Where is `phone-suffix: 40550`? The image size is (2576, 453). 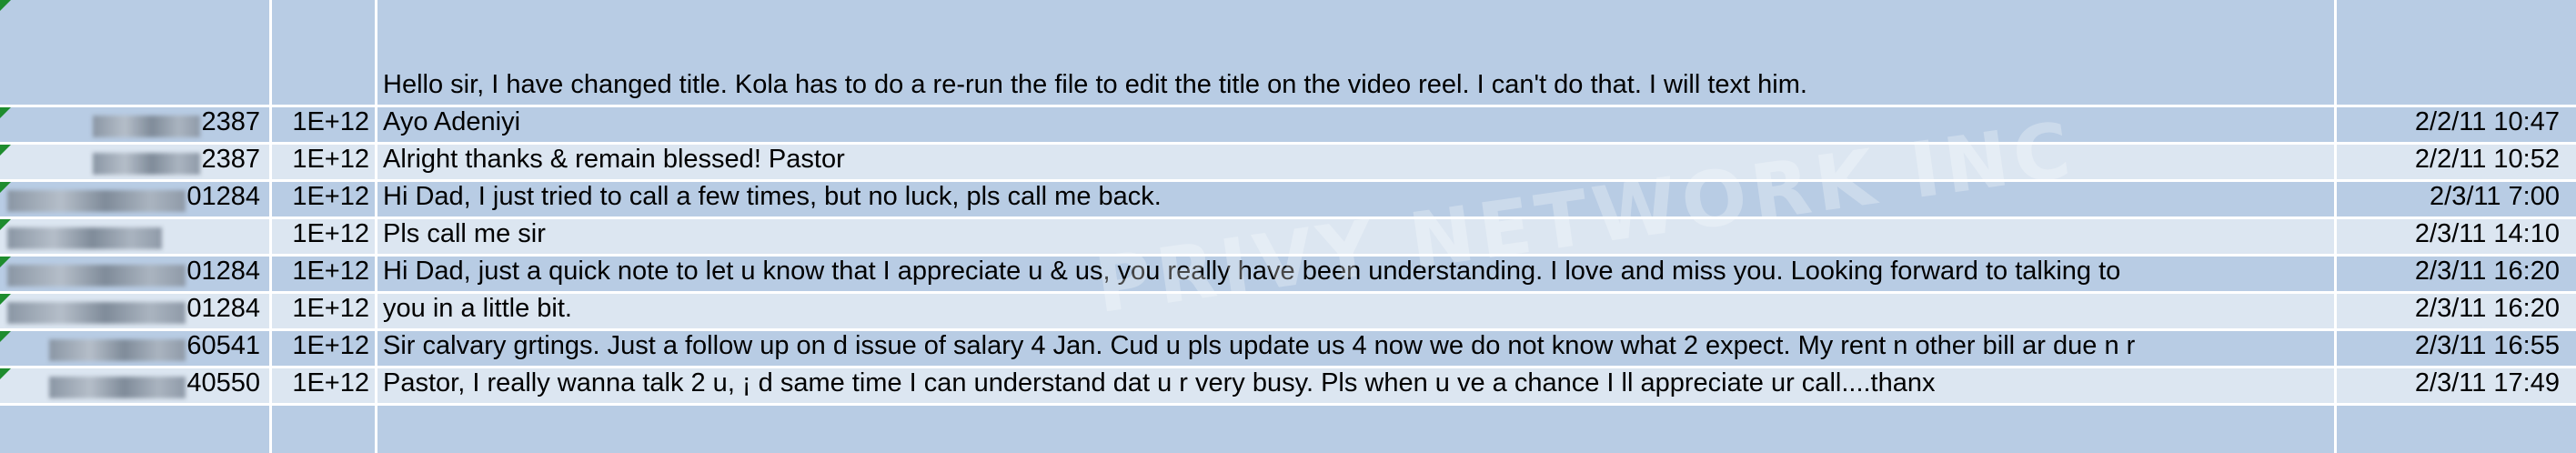
phone-suffix: 40550 is located at coordinates (223, 383).